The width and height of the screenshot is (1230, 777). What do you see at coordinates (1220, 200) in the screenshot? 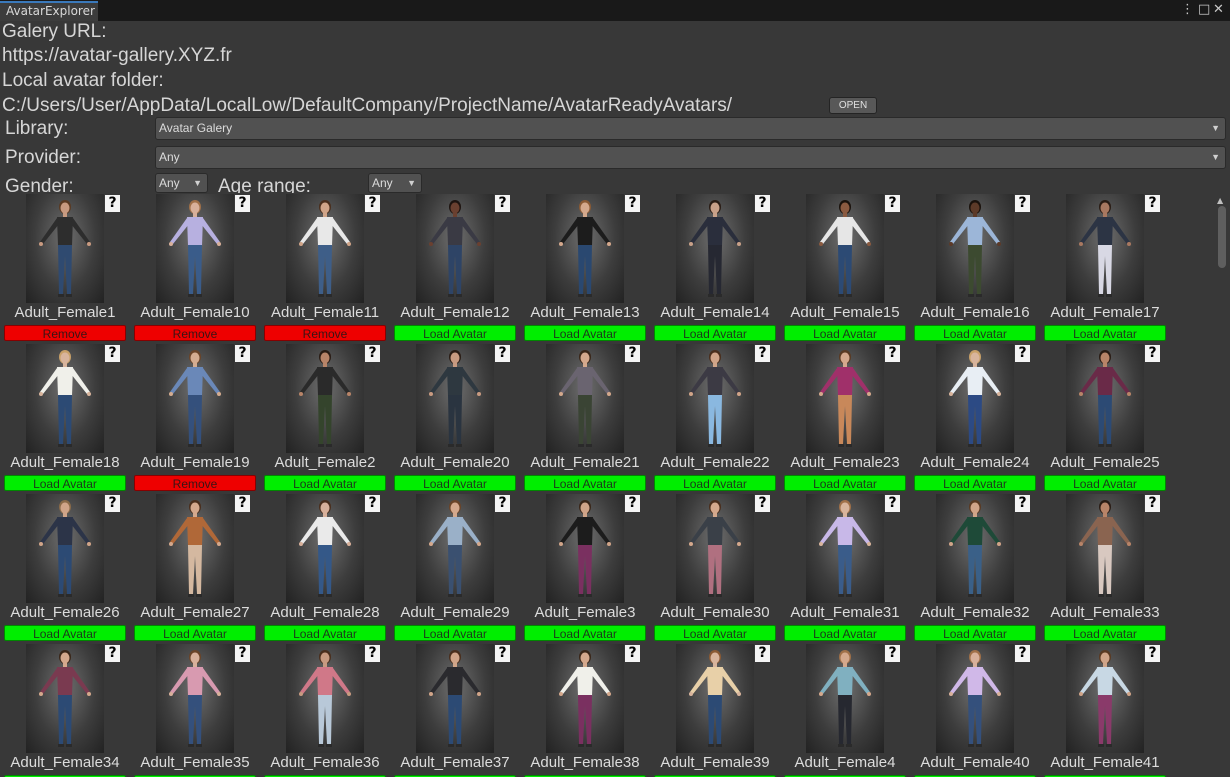
I see `scroll-up-arrow-icon: ▲` at bounding box center [1220, 200].